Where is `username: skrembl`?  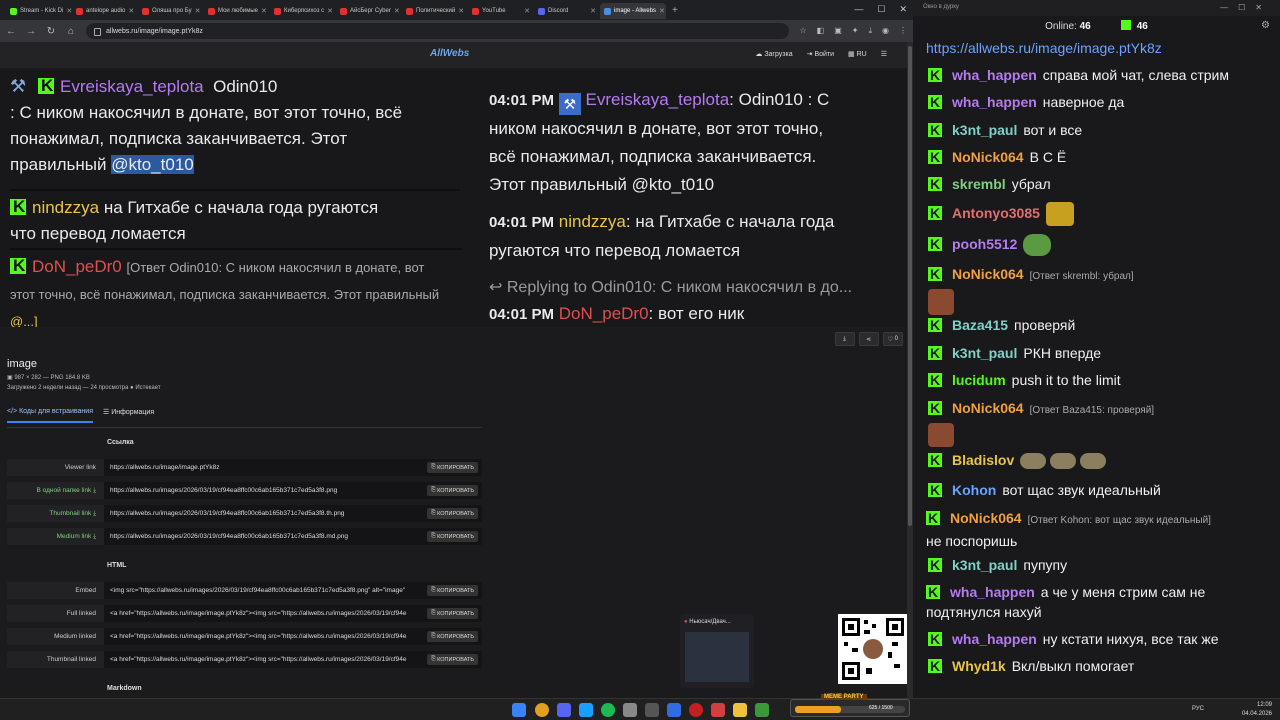 username: skrembl is located at coordinates (979, 184).